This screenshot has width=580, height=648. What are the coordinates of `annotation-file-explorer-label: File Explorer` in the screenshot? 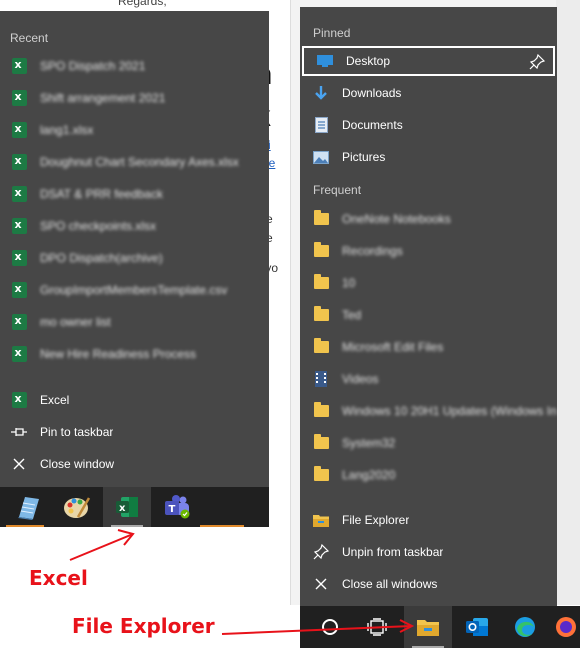 It's located at (143, 626).